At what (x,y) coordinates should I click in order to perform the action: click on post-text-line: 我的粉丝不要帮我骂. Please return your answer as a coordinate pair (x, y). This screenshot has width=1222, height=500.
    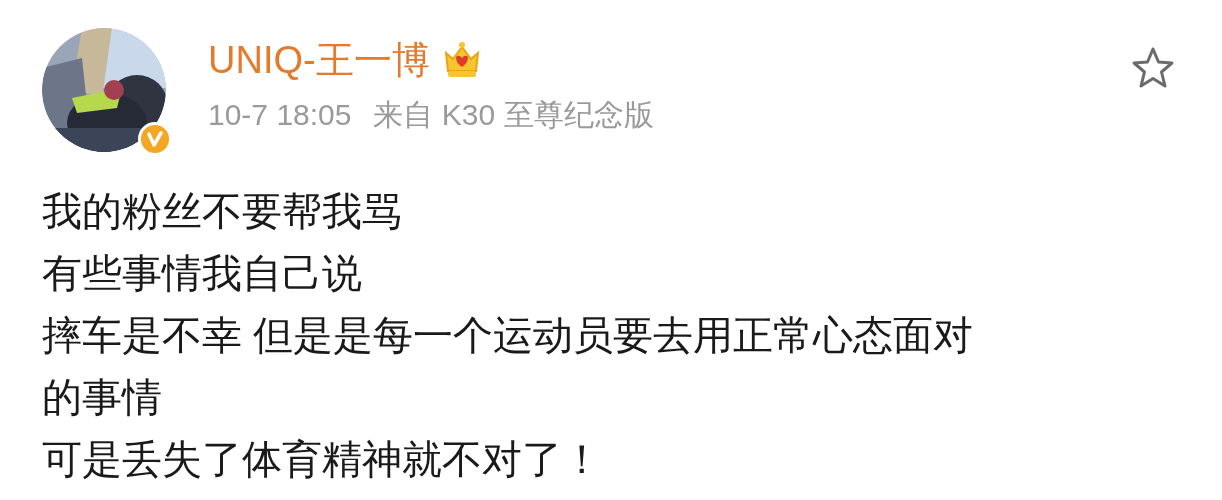
    Looking at the image, I should click on (222, 211).